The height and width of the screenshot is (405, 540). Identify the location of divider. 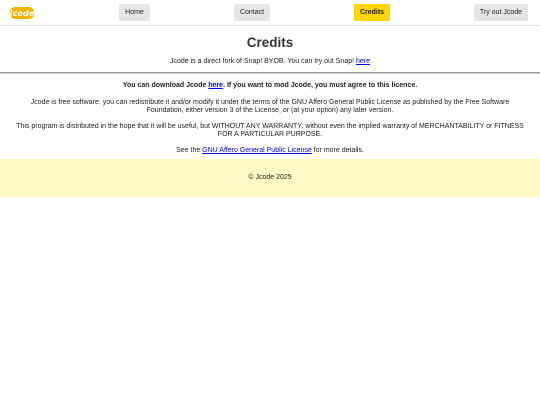
(270, 73).